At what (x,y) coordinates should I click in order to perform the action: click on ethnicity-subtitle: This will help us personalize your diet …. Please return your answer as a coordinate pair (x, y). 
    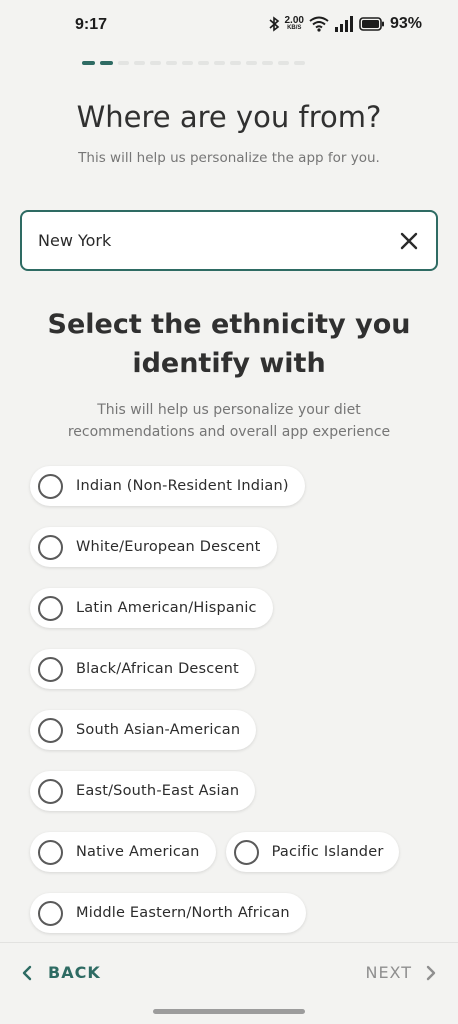
    Looking at the image, I should click on (229, 421).